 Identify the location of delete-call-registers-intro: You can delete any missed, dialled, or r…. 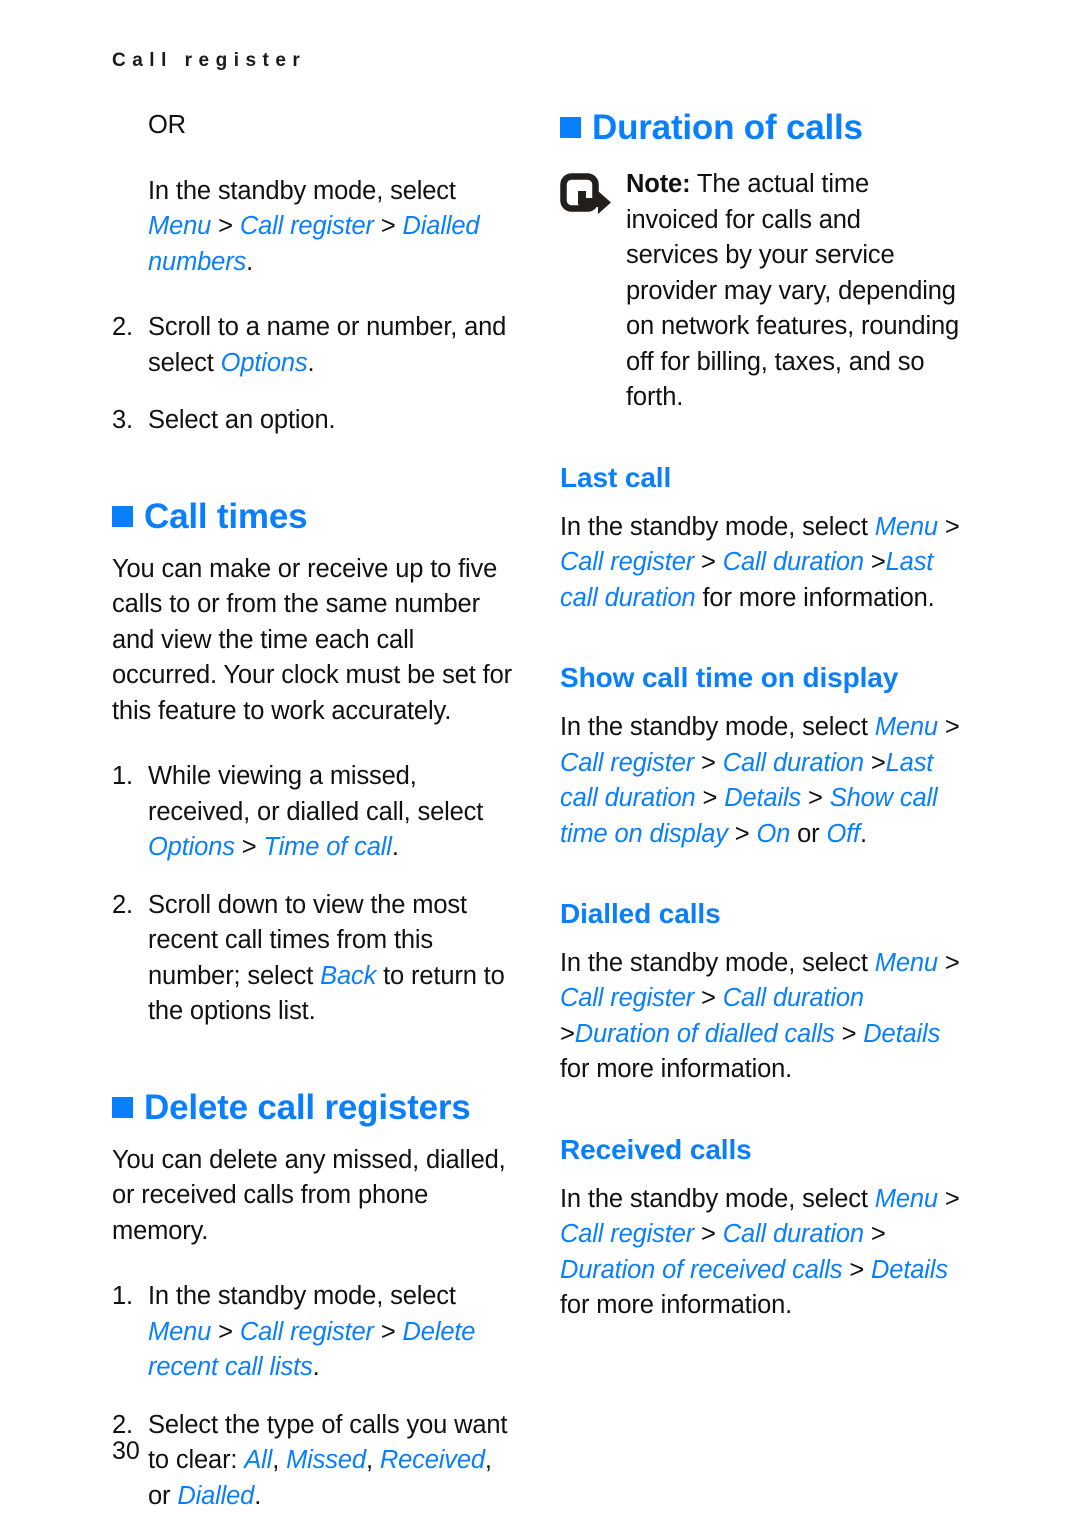
(309, 1195).